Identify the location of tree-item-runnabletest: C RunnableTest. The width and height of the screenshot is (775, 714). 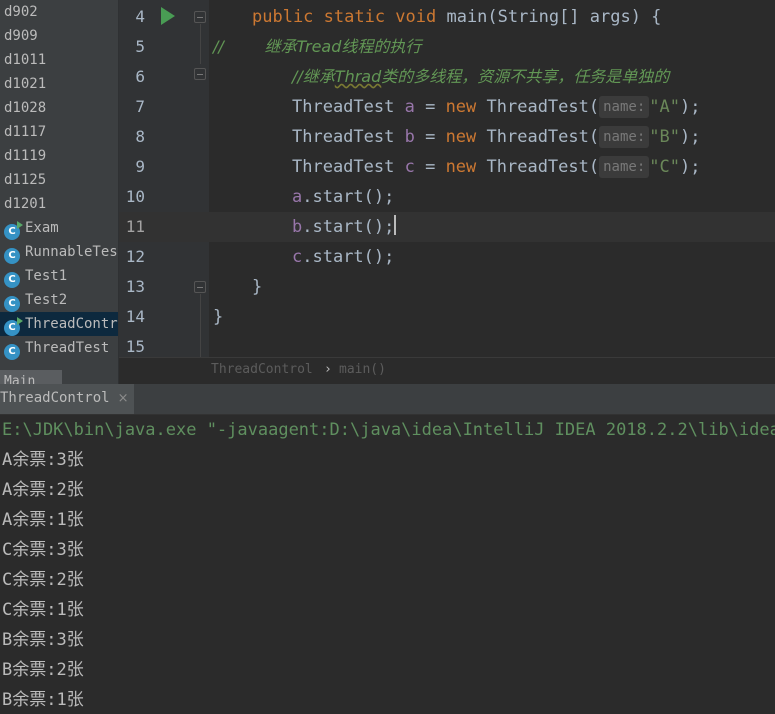
(59, 252).